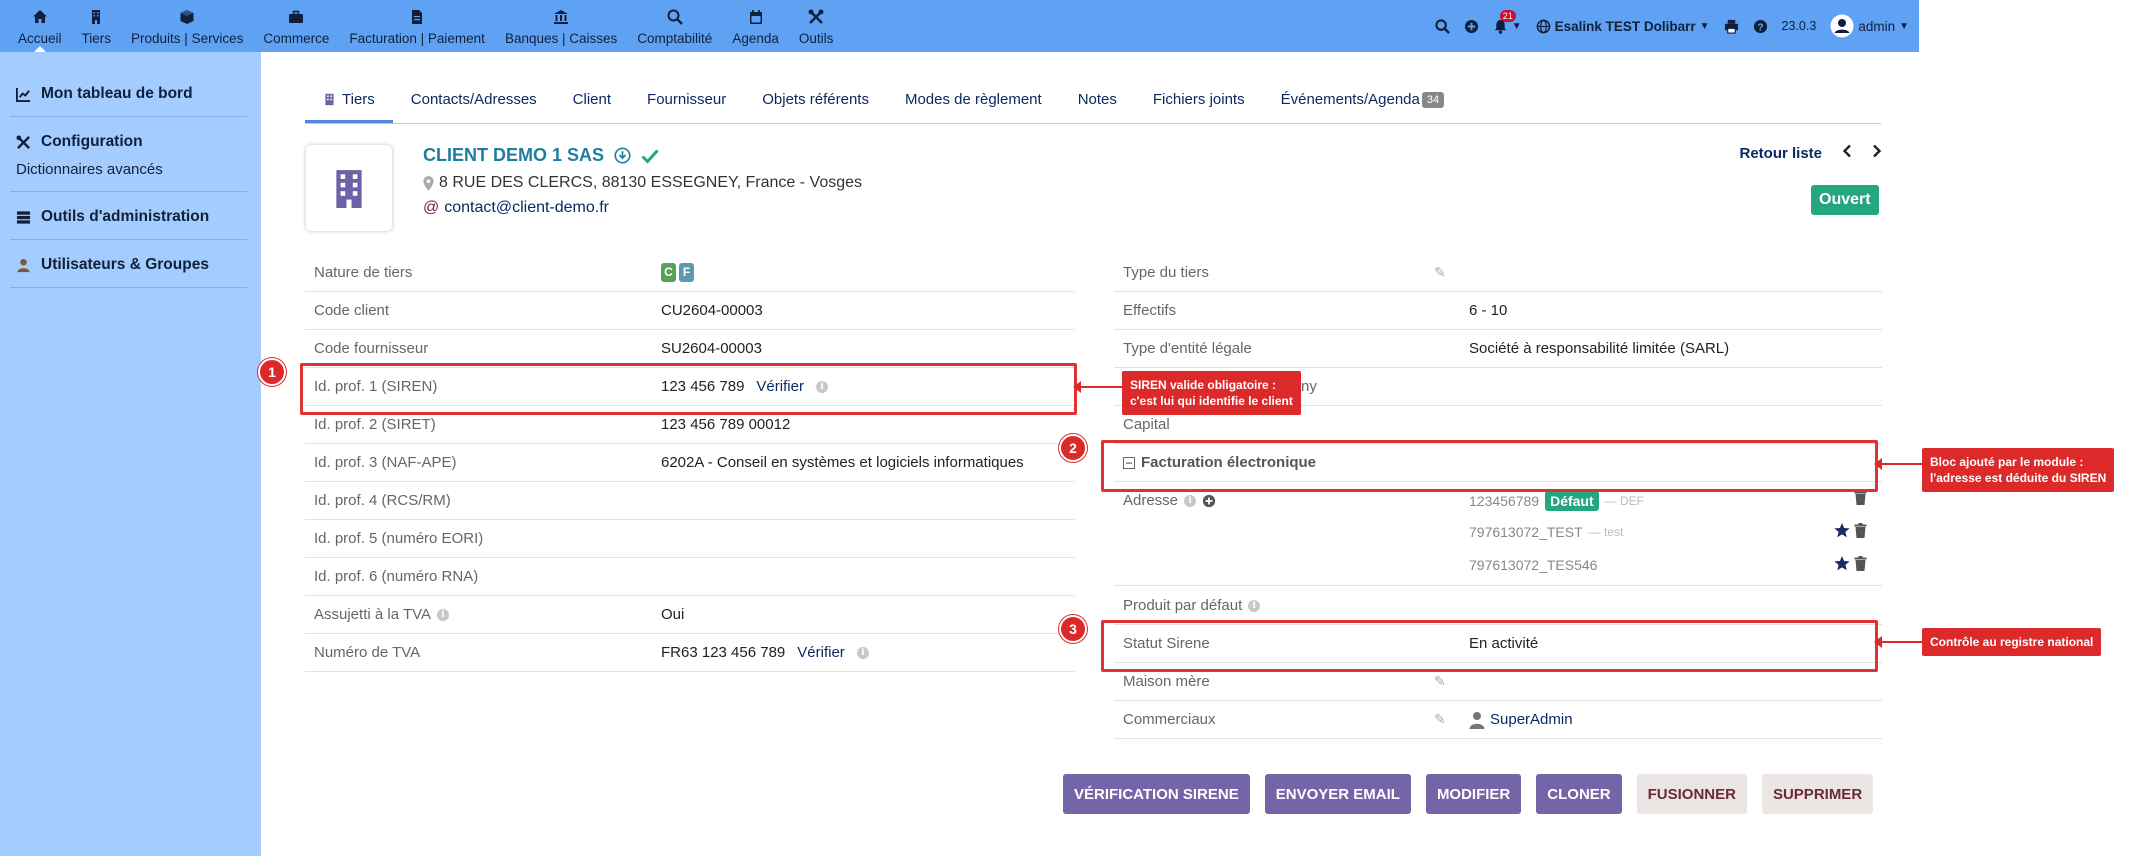  Describe the element at coordinates (622, 155) in the screenshot. I see `download-circle-icon` at that location.